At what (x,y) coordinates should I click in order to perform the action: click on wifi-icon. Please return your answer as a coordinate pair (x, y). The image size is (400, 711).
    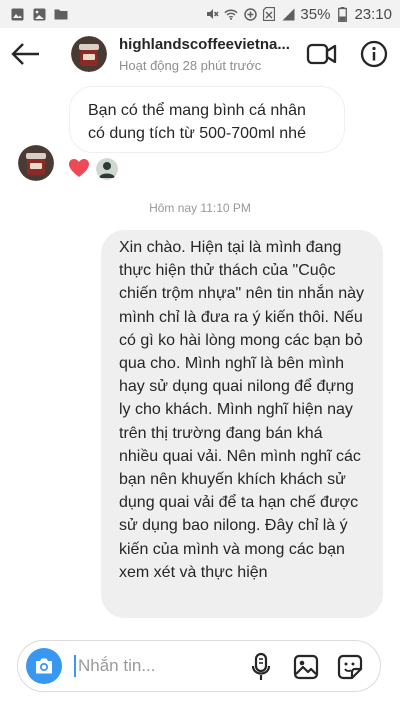
    Looking at the image, I should click on (231, 14).